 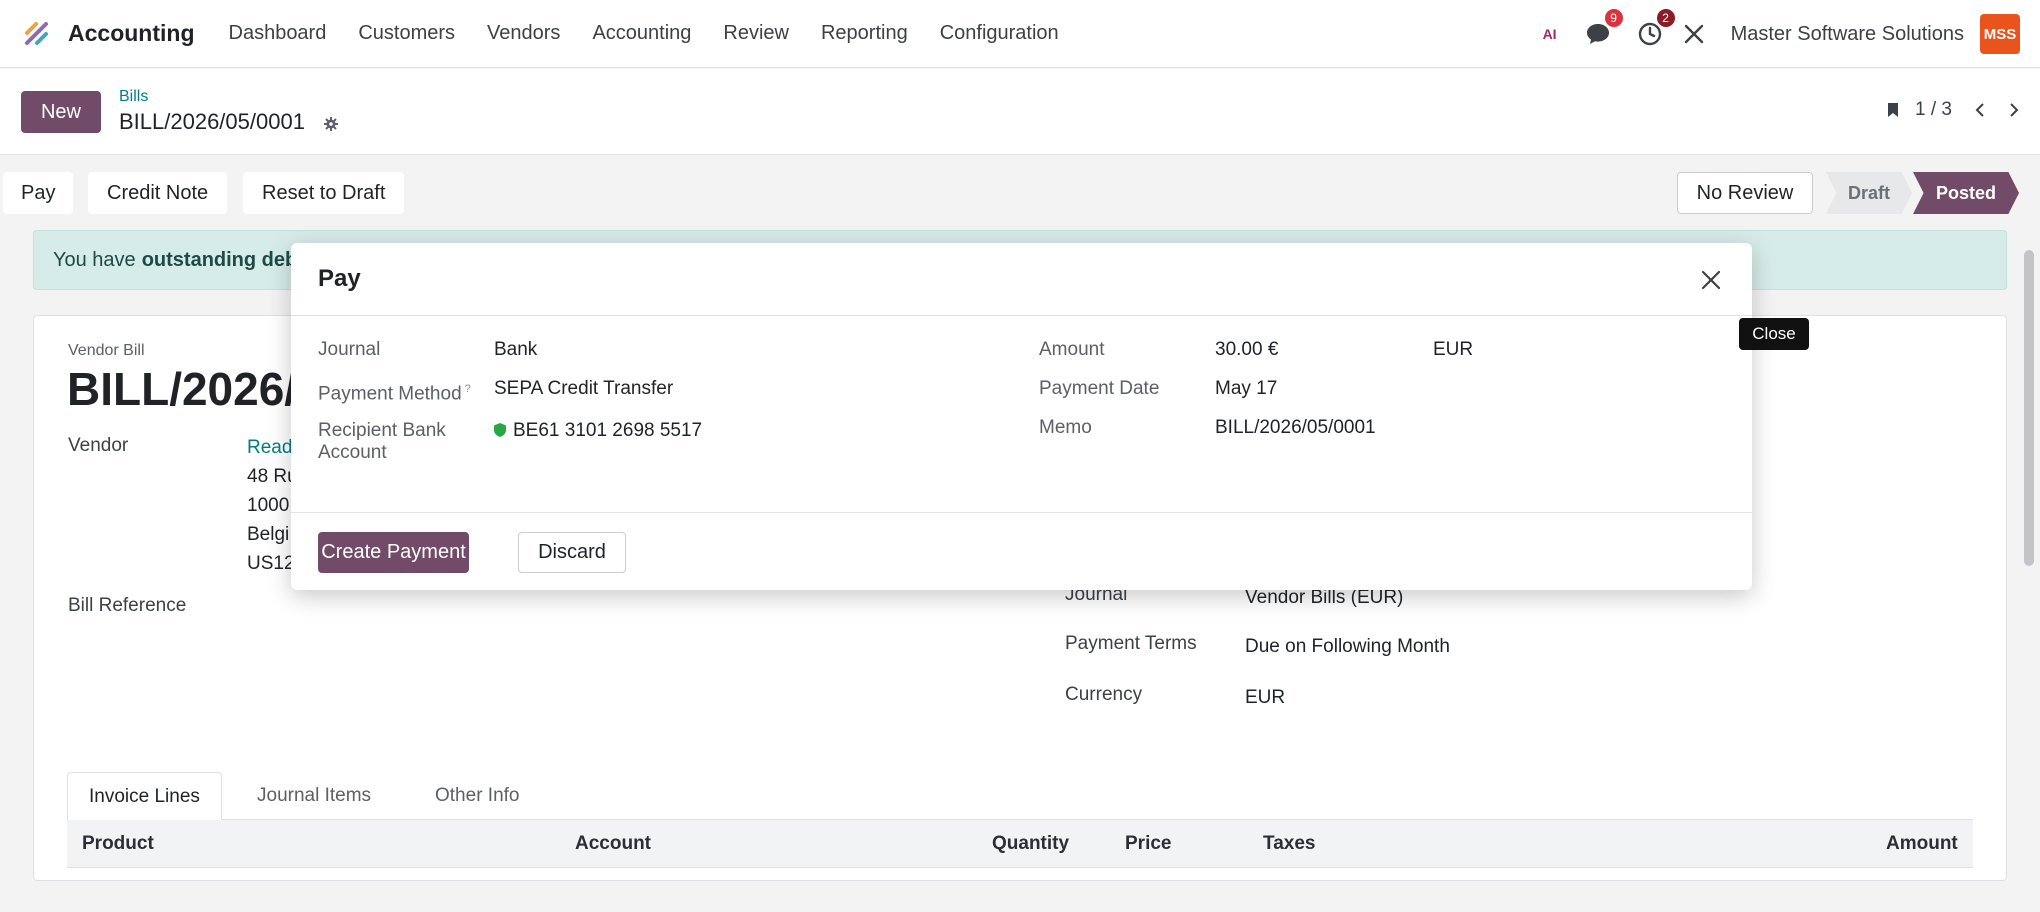 I want to click on shield-icon, so click(x=500, y=430).